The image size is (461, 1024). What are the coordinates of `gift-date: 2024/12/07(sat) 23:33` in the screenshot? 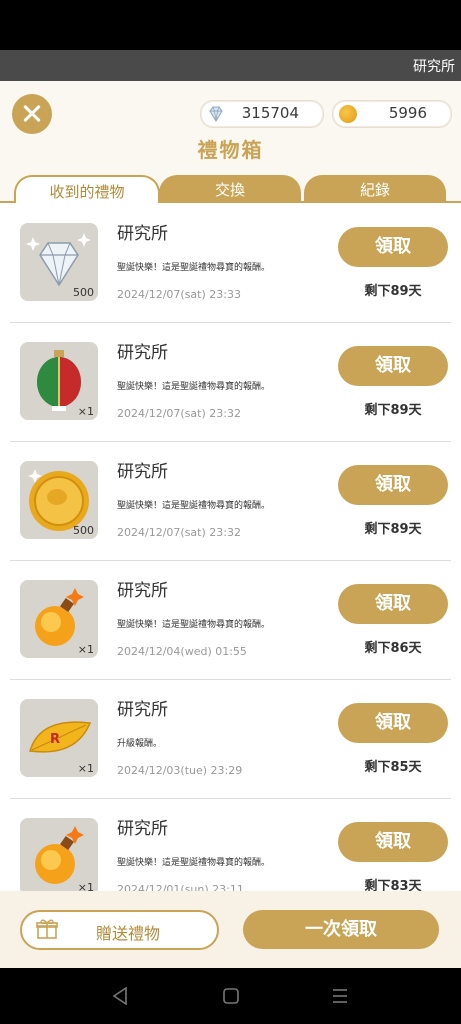 It's located at (179, 294).